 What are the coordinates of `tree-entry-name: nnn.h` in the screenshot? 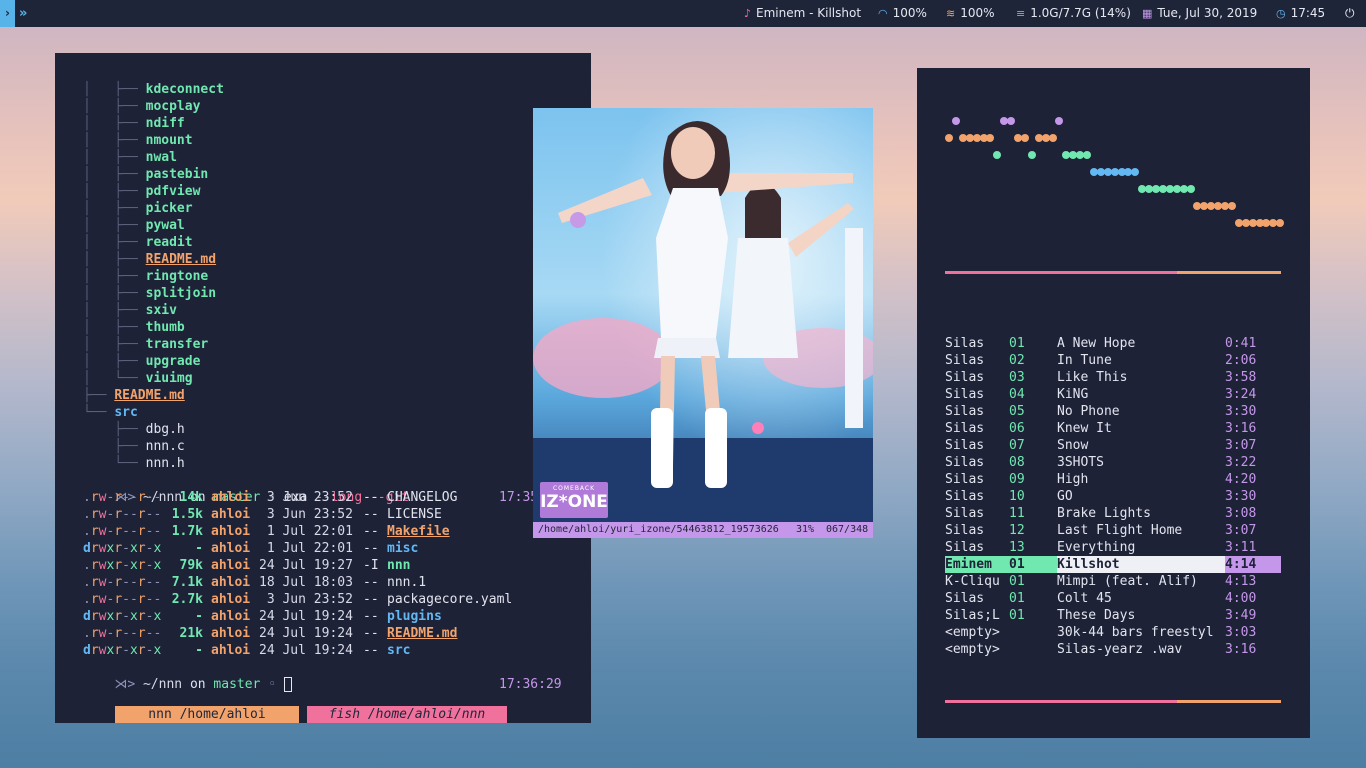 It's located at (165, 463).